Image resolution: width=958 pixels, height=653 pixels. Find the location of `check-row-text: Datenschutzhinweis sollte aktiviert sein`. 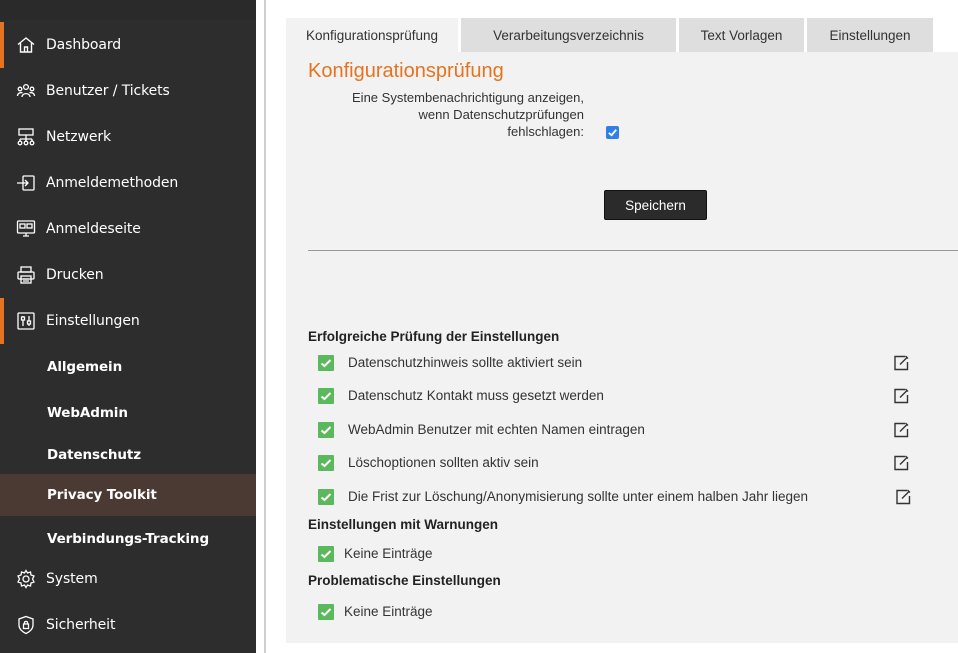

check-row-text: Datenschutzhinweis sollte aktiviert sein is located at coordinates (465, 362).